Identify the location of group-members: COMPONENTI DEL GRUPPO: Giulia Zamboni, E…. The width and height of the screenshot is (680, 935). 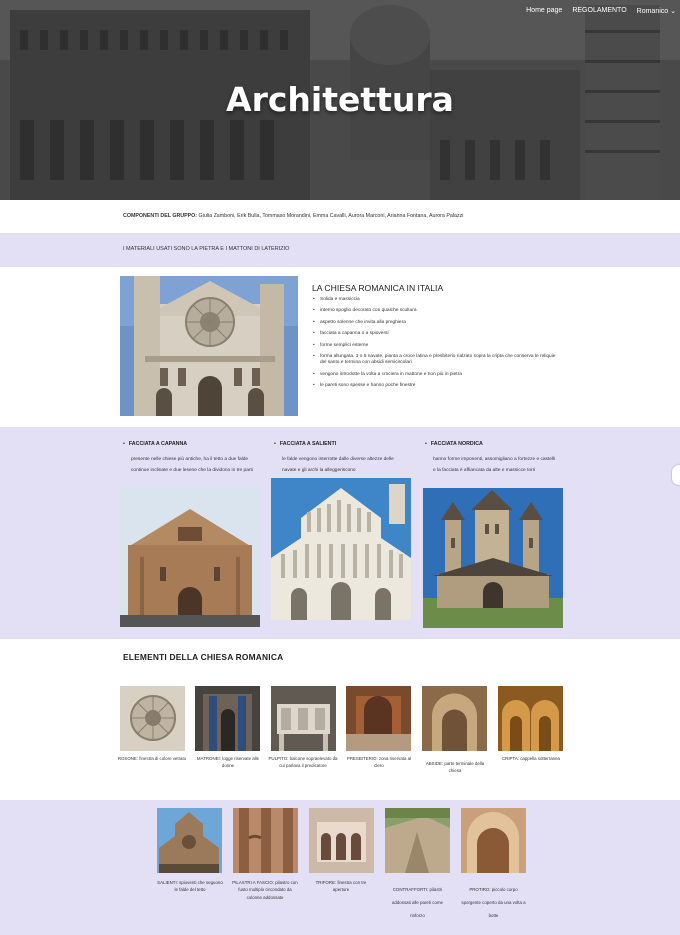
(293, 216).